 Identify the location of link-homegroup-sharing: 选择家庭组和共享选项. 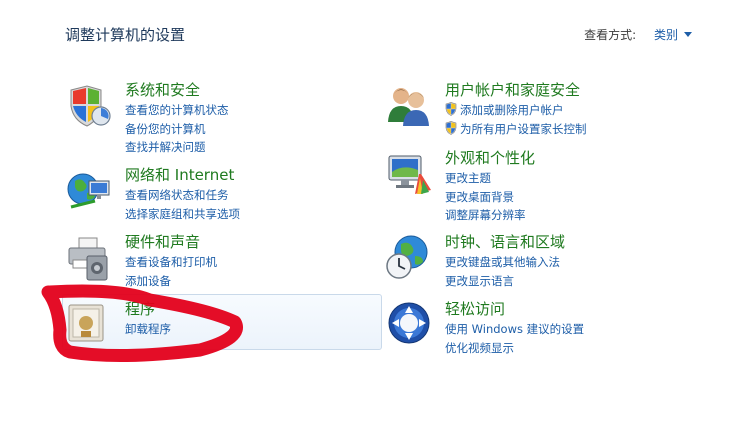
(182, 214).